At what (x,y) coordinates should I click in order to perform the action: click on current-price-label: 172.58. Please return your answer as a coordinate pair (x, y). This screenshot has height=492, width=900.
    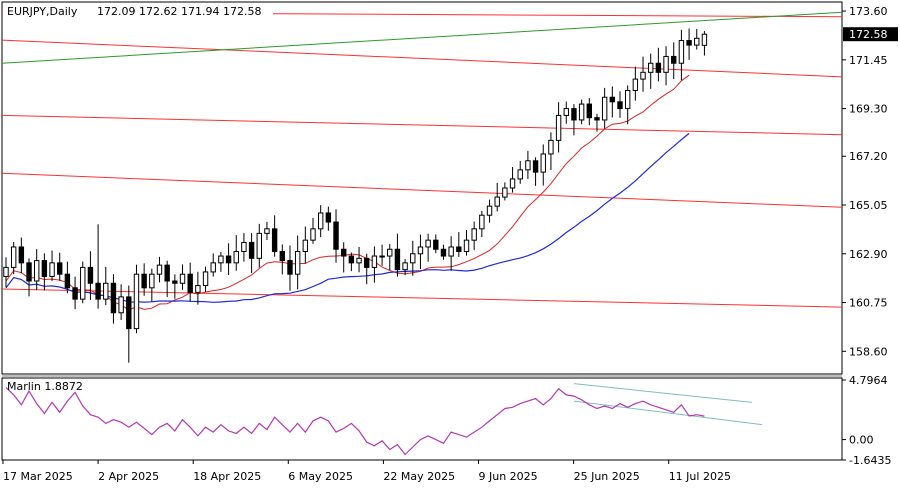
    Looking at the image, I should click on (868, 34).